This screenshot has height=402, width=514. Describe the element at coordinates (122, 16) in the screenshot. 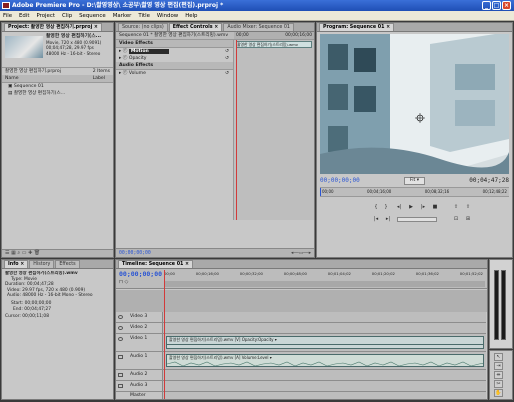

I see `menu-marker: Marker` at that location.